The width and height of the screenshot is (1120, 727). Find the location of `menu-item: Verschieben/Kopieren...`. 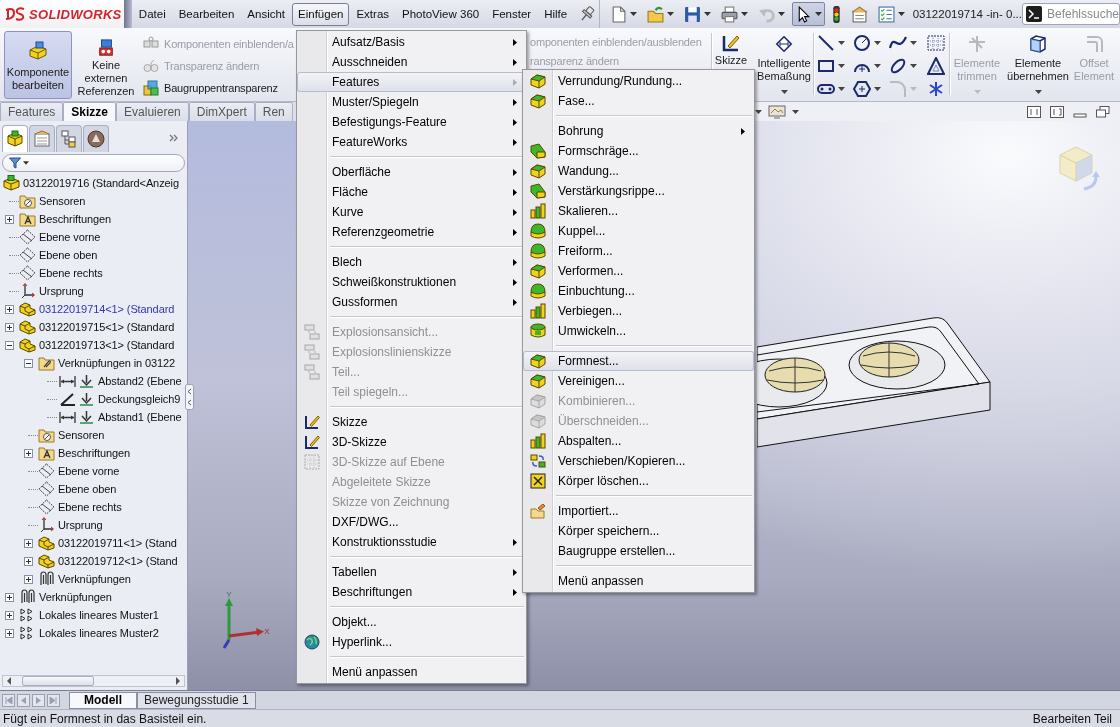

menu-item: Verschieben/Kopieren... is located at coordinates (638, 461).